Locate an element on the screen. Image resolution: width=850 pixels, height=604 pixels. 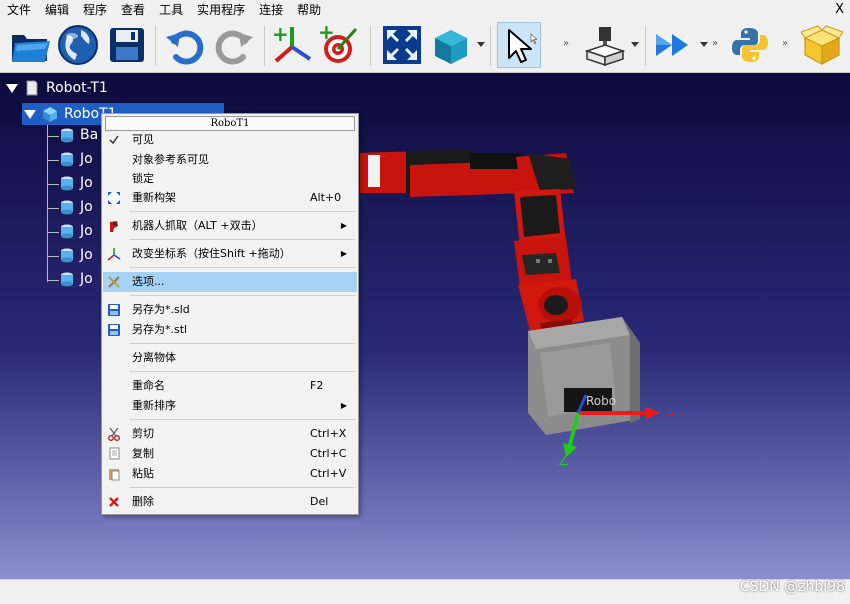
redo-icon is located at coordinates (234, 45).